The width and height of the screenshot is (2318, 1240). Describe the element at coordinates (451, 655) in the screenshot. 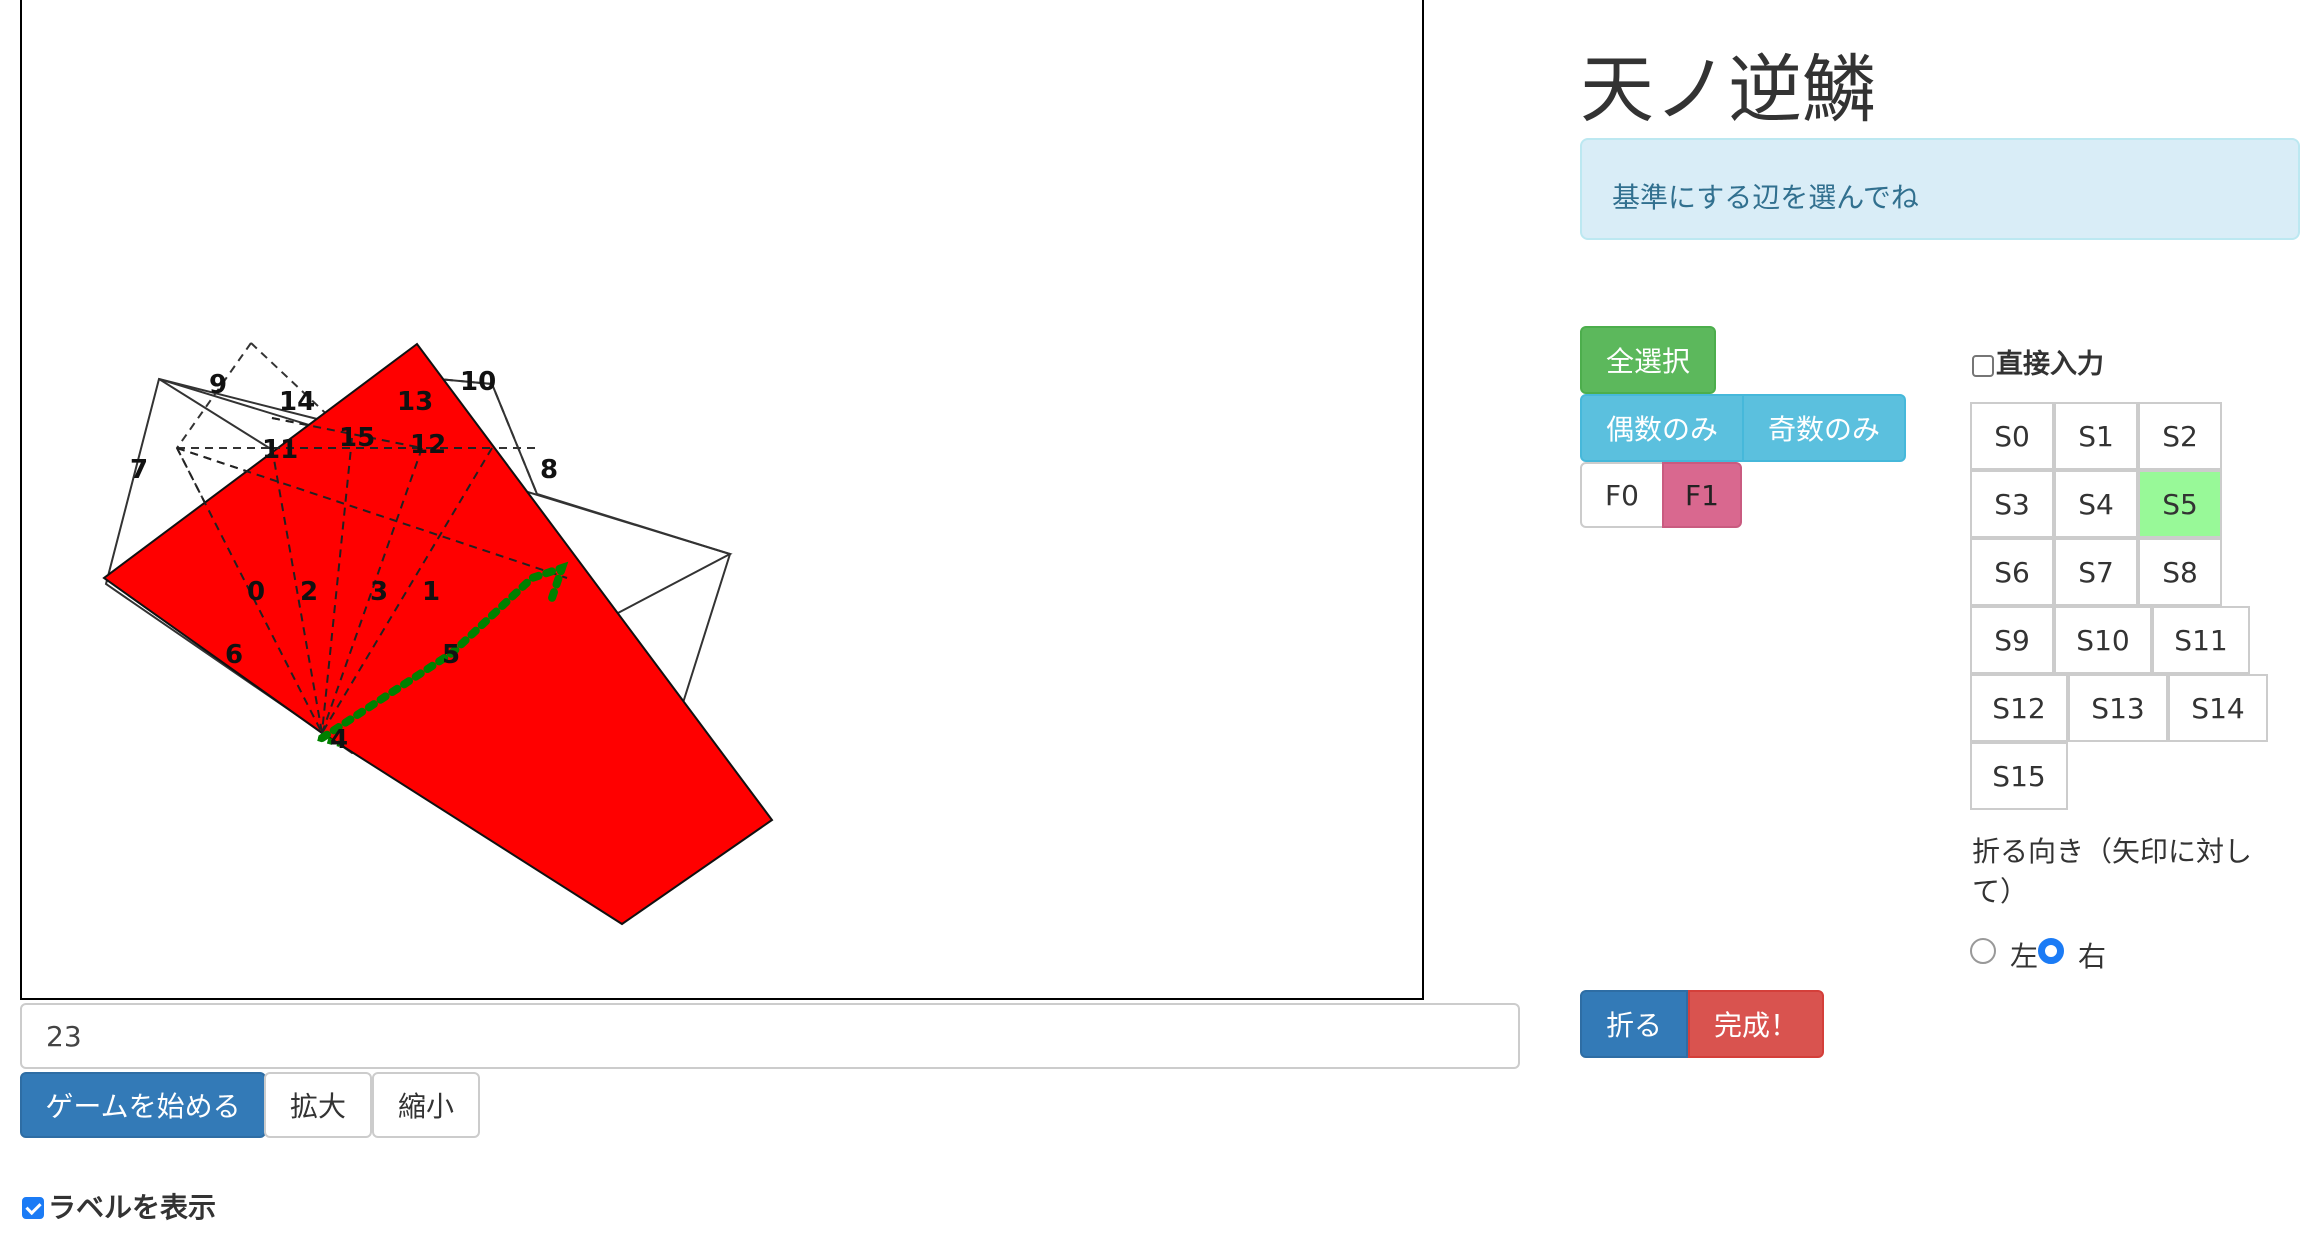

I see `label-5: 5` at that location.